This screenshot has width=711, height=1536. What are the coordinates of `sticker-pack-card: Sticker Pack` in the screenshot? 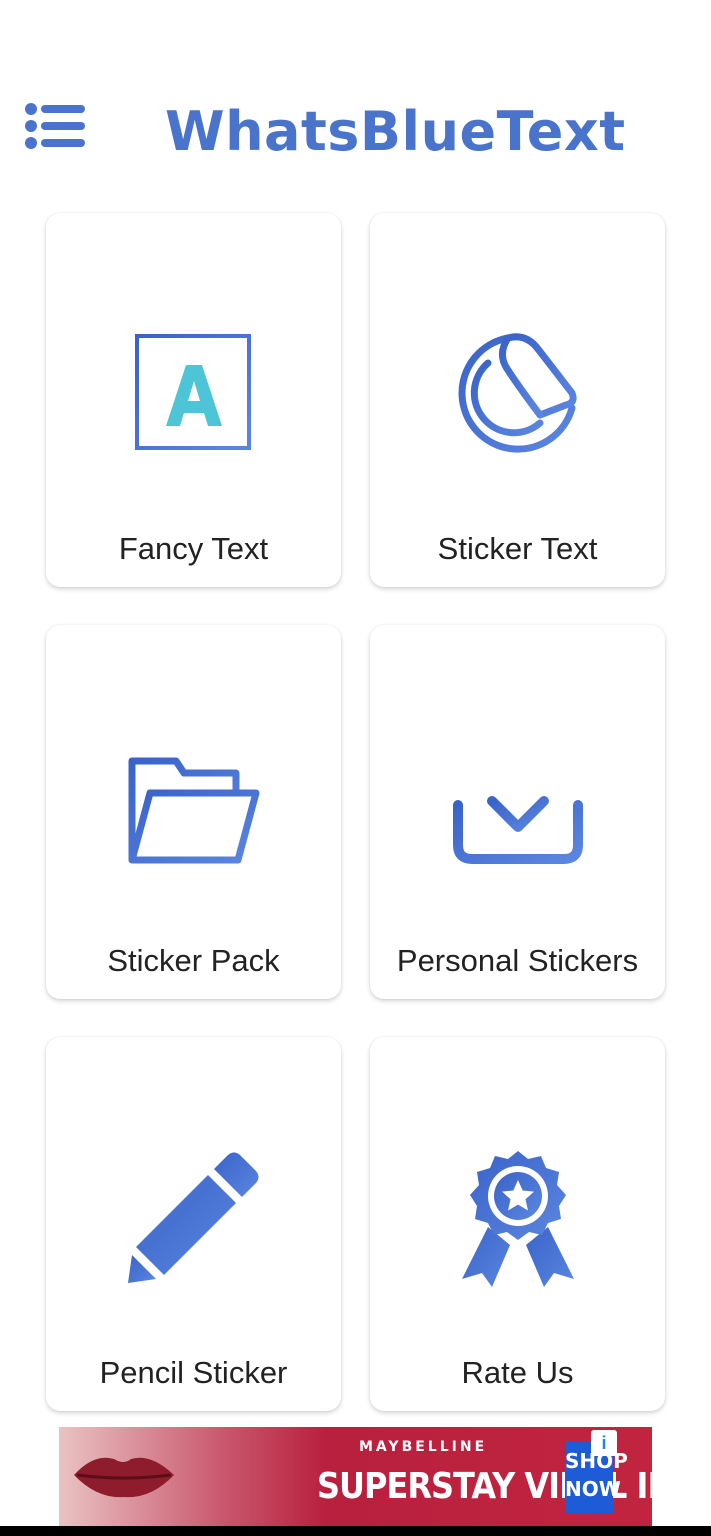 It's located at (193, 812).